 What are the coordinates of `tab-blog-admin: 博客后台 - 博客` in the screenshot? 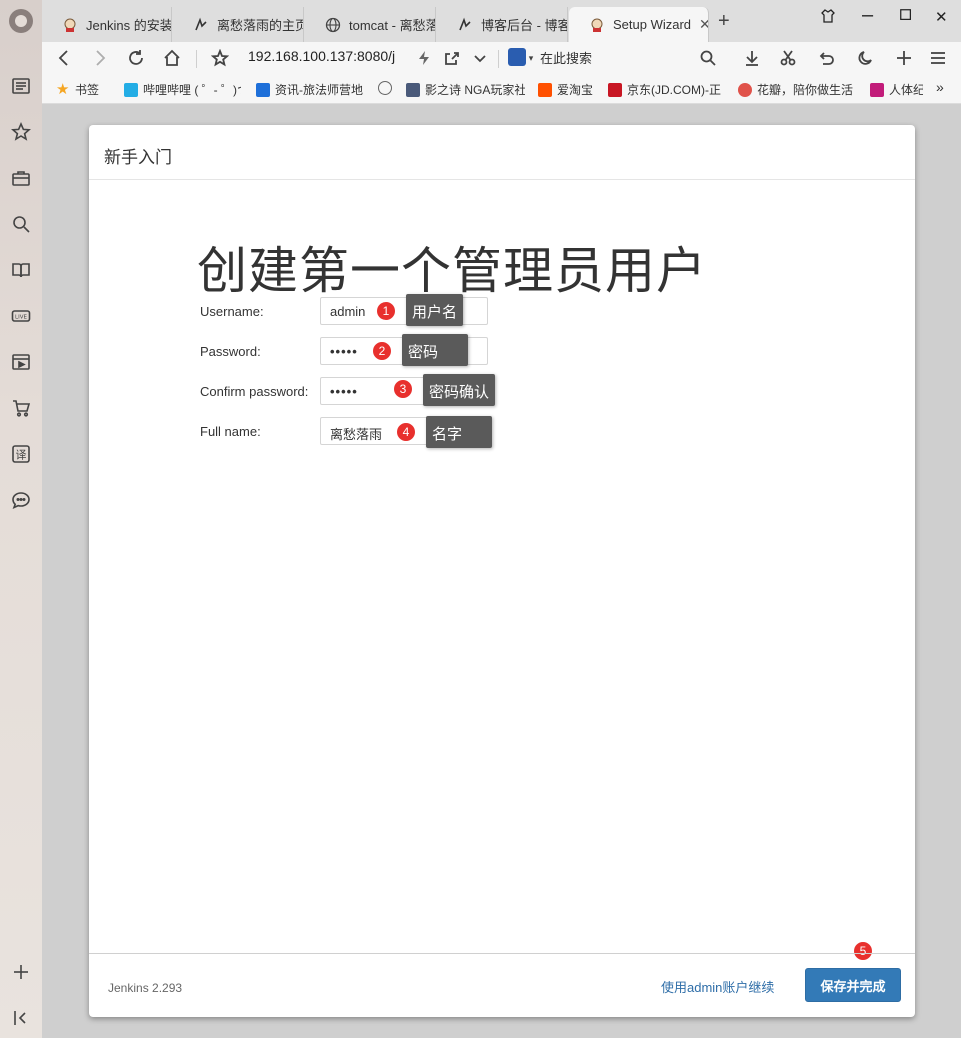 It's located at (502, 24).